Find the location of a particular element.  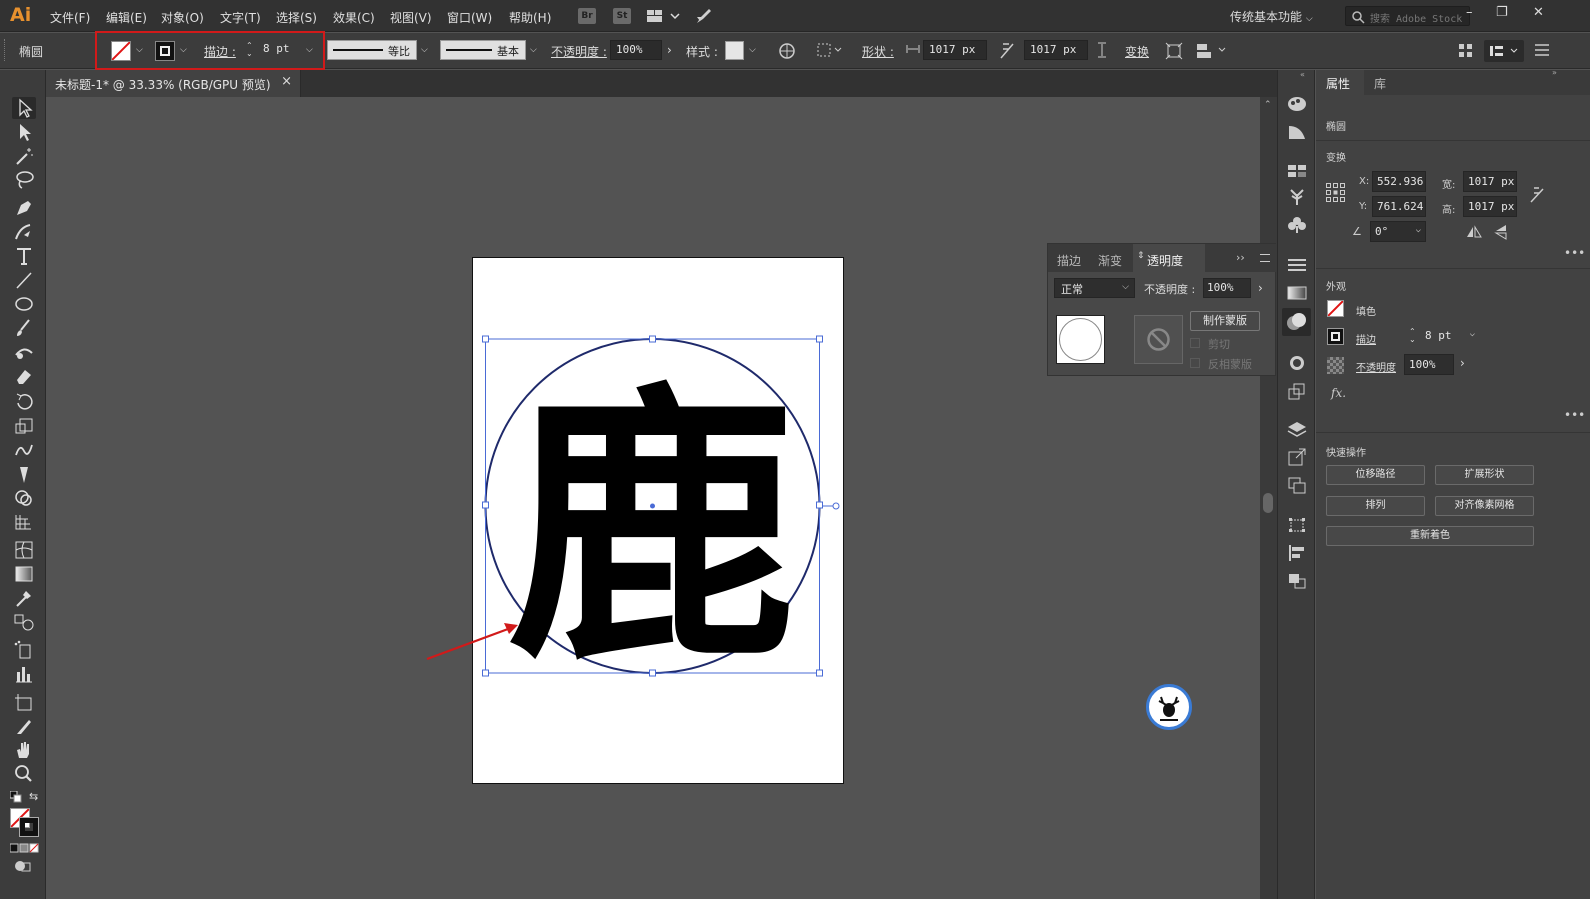

appearance-stroke-swatch is located at coordinates (1335, 336).